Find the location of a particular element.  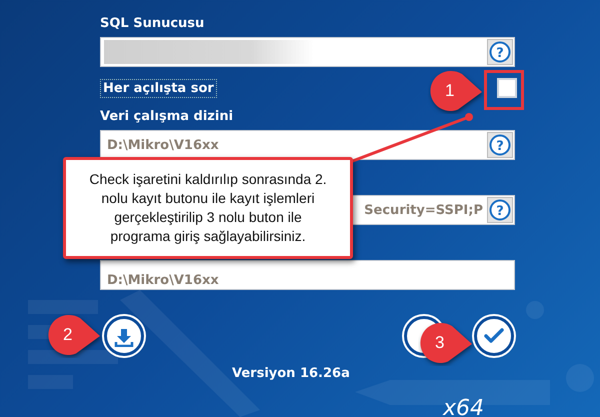

marker-number: 1 is located at coordinates (449, 91).